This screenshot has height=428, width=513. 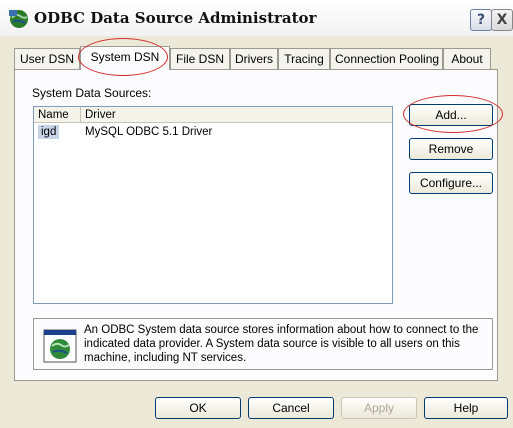 What do you see at coordinates (175, 18) in the screenshot?
I see `window-title: ODBC Data Source Administrator` at bounding box center [175, 18].